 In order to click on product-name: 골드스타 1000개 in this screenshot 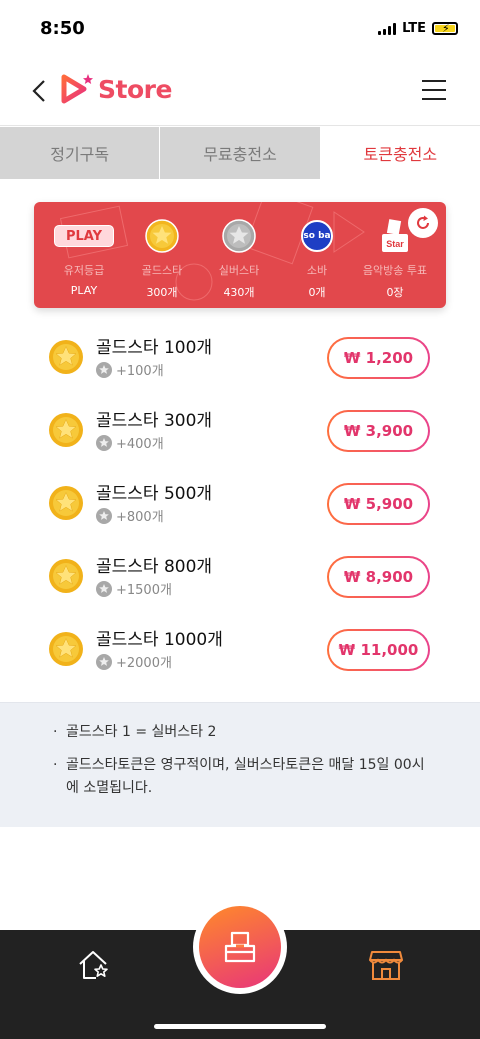, I will do `click(159, 640)`.